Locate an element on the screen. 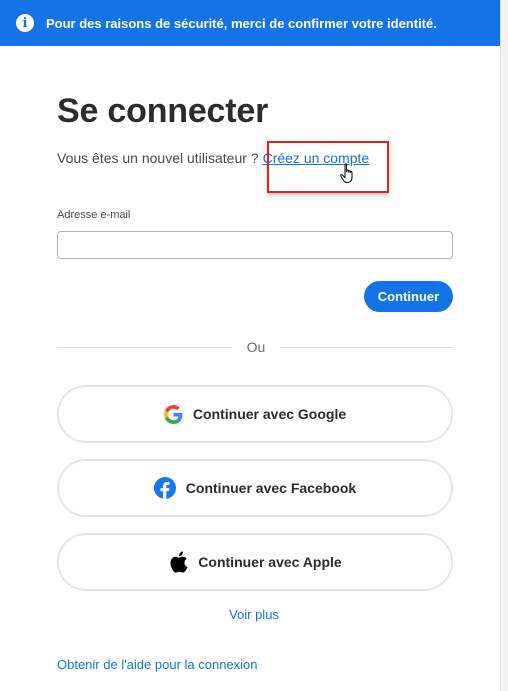 This screenshot has width=508, height=691. facebook-button-label: Continuer avec Facebook is located at coordinates (271, 488).